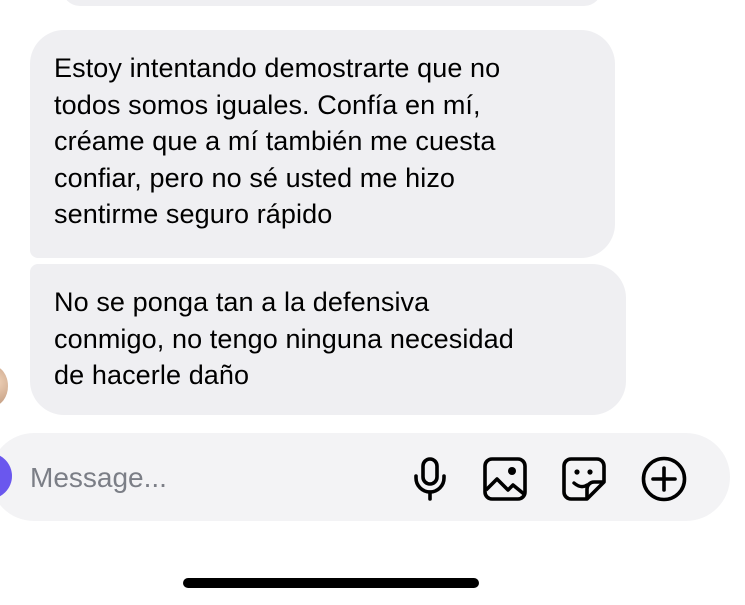  What do you see at coordinates (4, 386) in the screenshot?
I see `sender-avatar` at bounding box center [4, 386].